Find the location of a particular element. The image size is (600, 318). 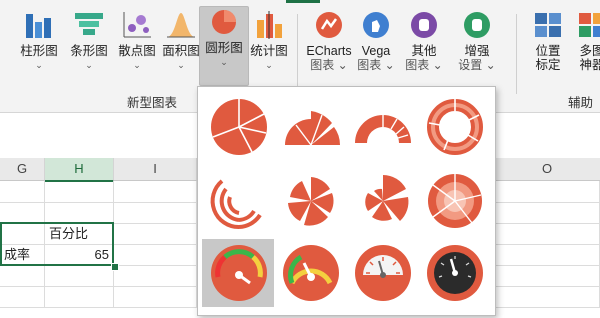

gallery-item-radial-bars is located at coordinates (238, 201).